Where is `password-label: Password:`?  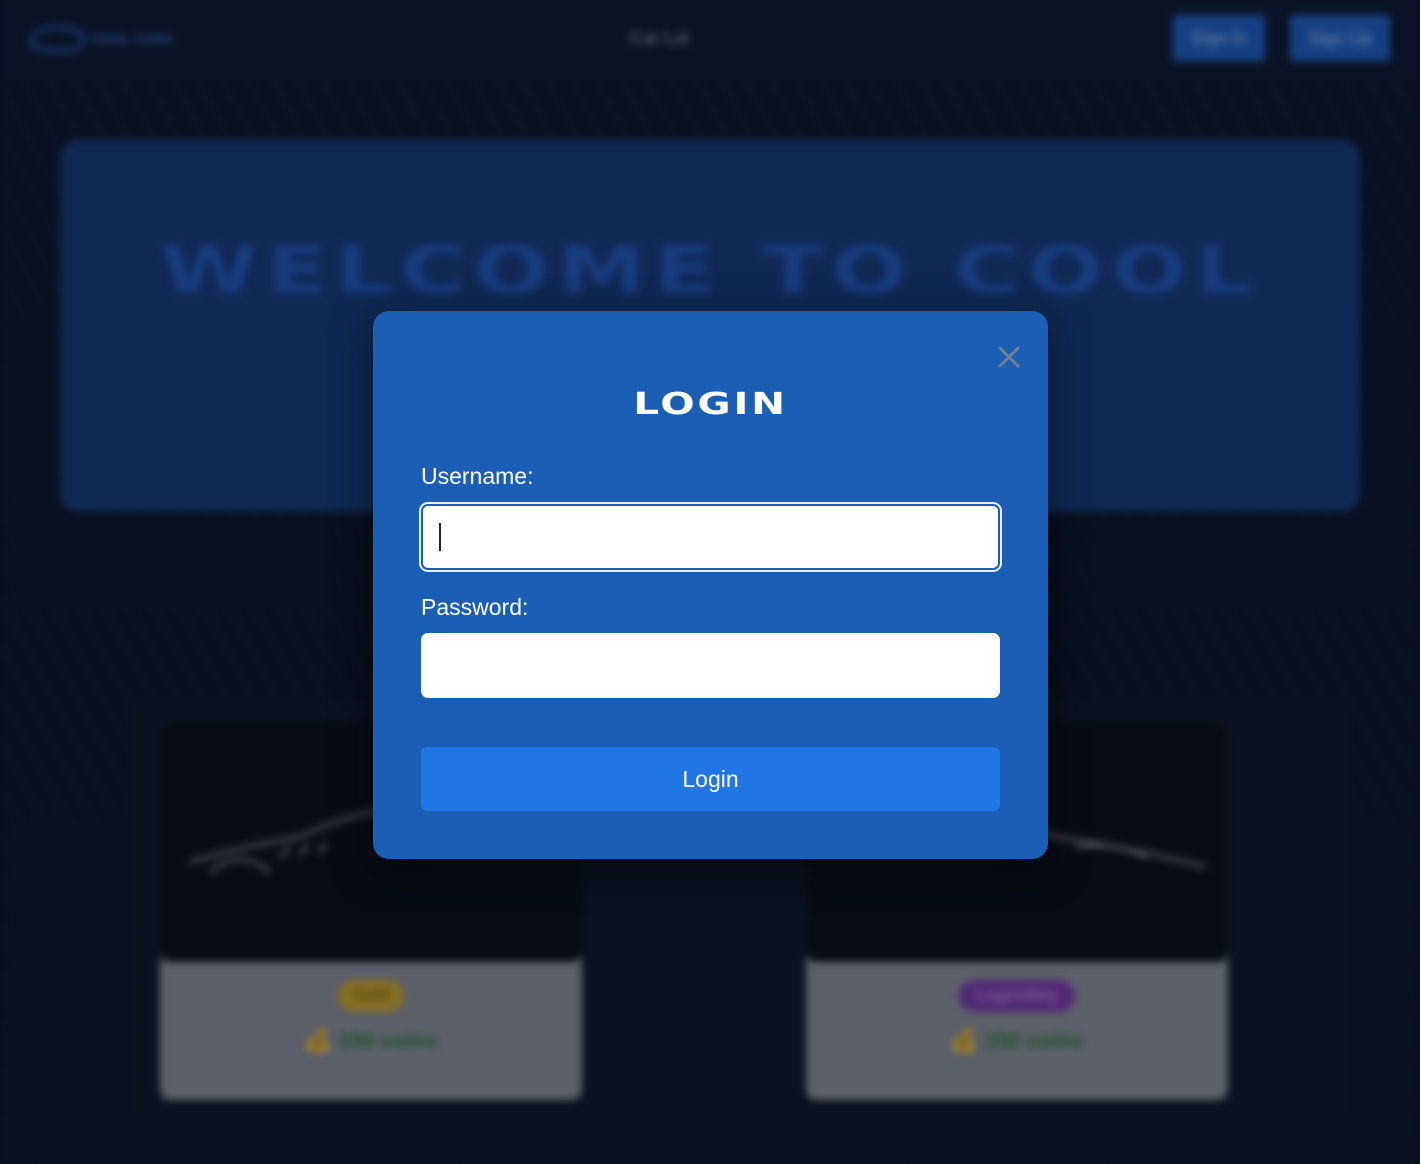
password-label: Password: is located at coordinates (475, 607).